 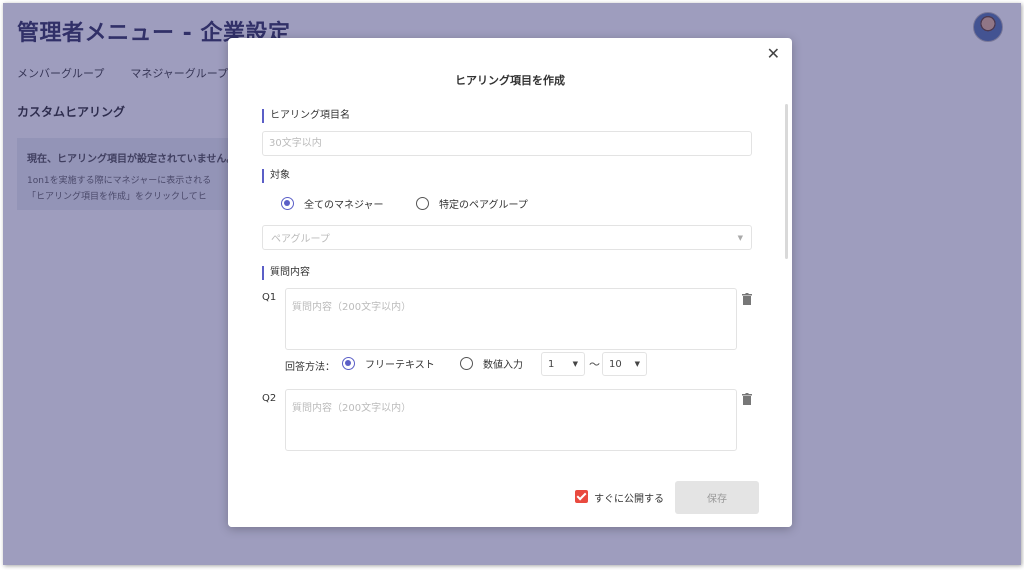 I want to click on scrollbar, so click(x=786, y=181).